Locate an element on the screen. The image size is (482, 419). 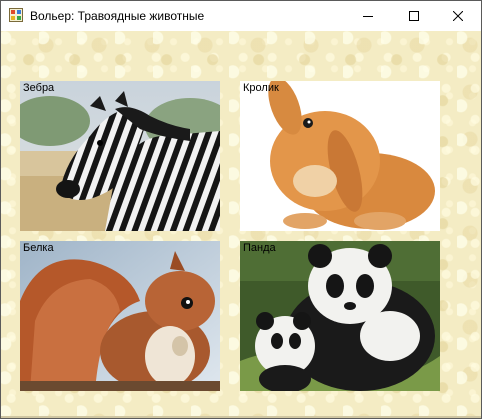
maximize-button is located at coordinates (414, 16).